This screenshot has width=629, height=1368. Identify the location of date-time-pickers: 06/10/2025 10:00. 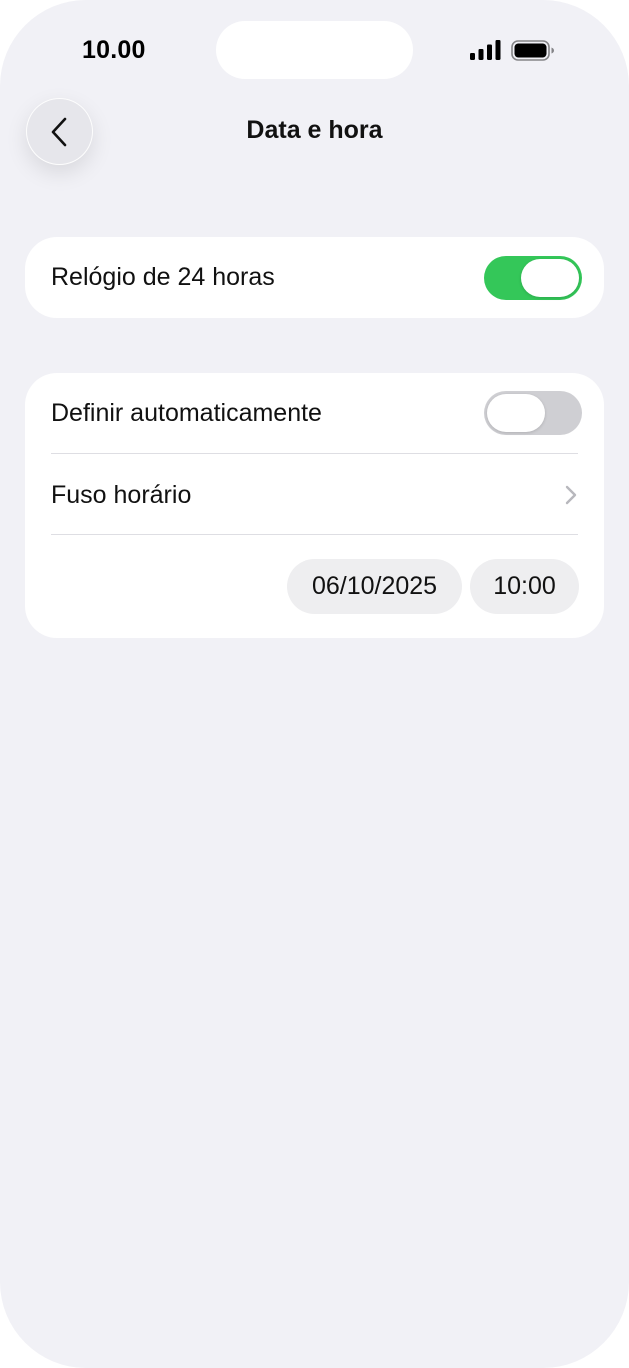
(433, 586).